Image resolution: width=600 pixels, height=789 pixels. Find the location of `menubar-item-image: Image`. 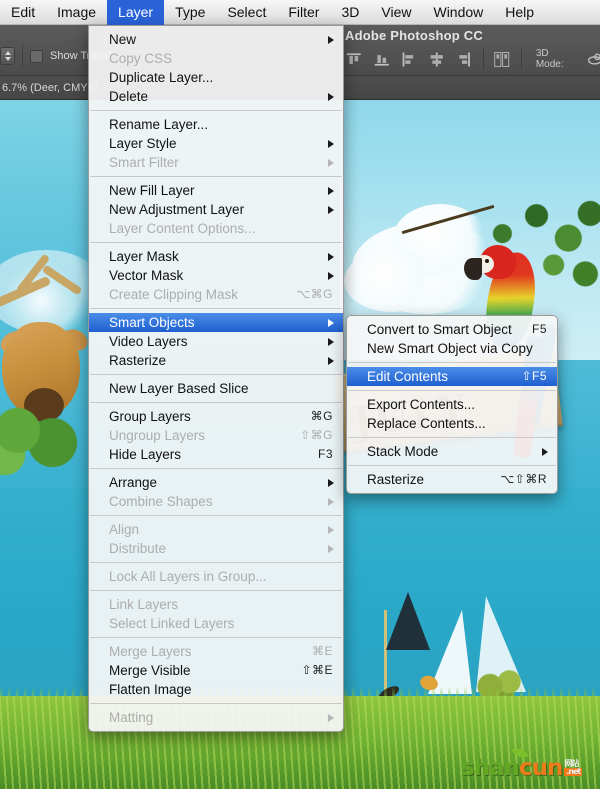

menubar-item-image: Image is located at coordinates (76, 12).